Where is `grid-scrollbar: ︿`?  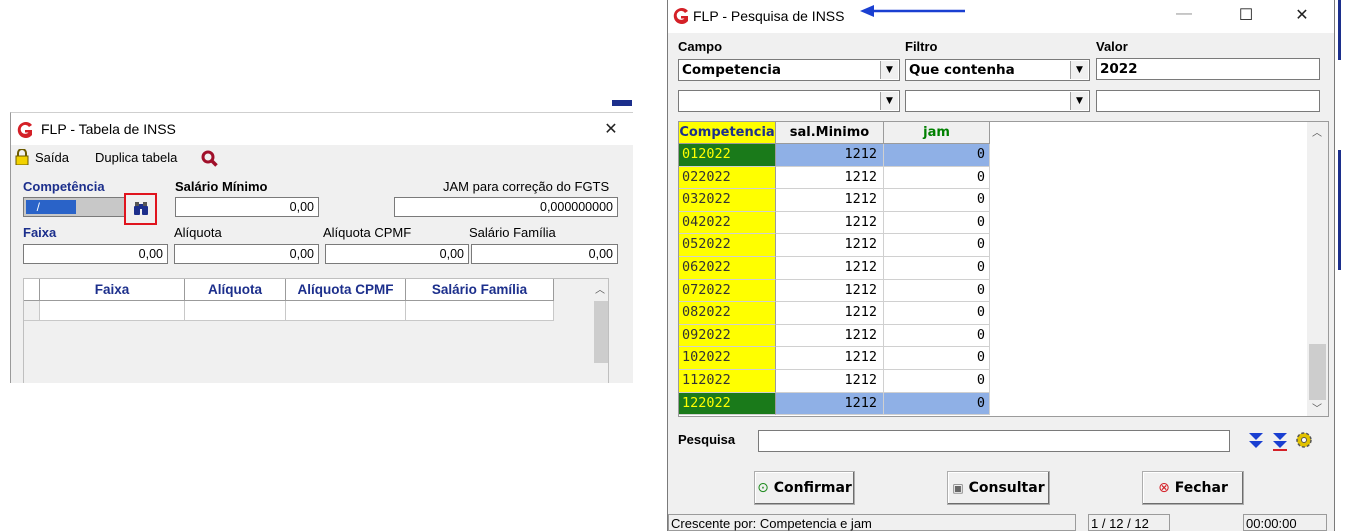 grid-scrollbar: ︿ is located at coordinates (600, 331).